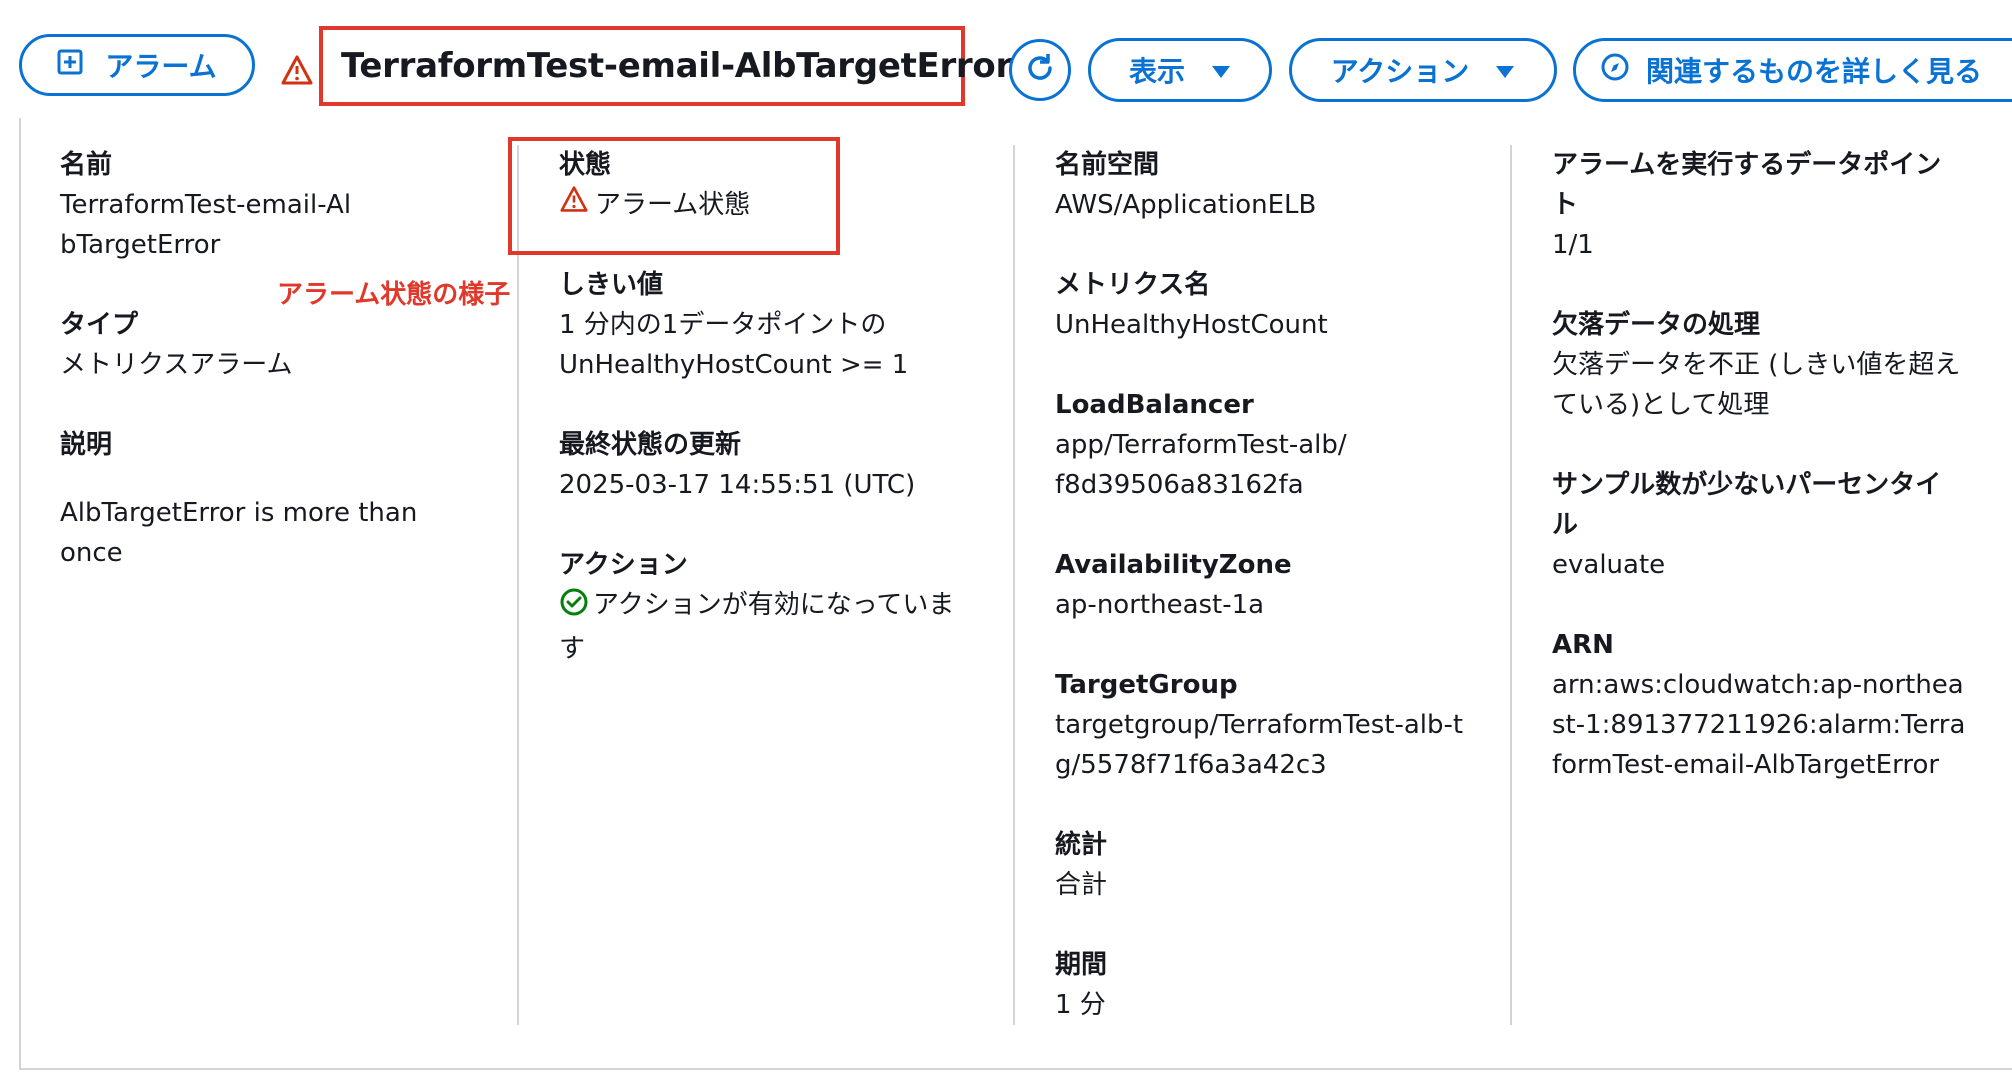  I want to click on refresh-button, so click(1040, 70).